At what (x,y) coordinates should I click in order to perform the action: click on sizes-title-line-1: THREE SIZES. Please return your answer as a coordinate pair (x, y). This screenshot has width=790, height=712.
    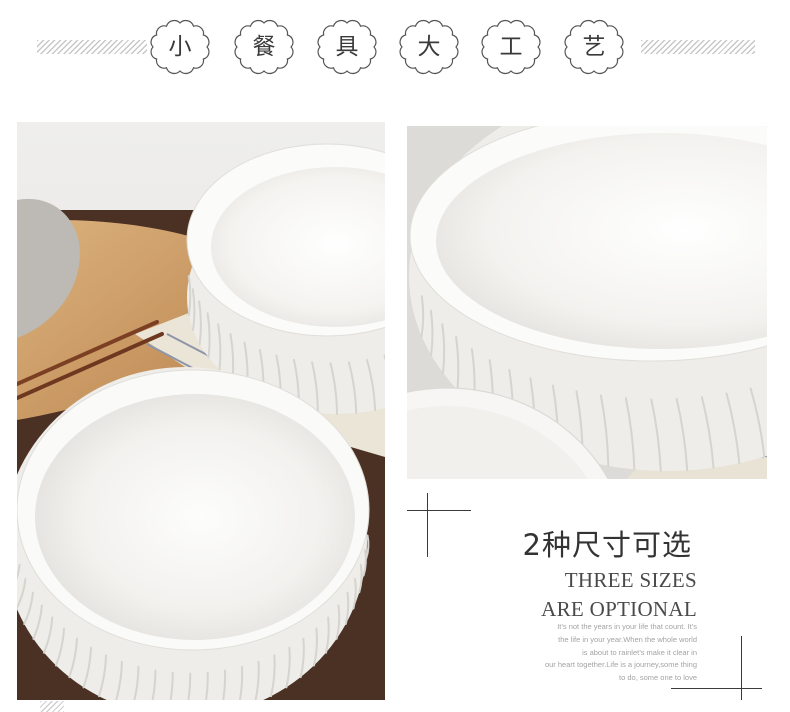
    Looking at the image, I should click on (630, 580).